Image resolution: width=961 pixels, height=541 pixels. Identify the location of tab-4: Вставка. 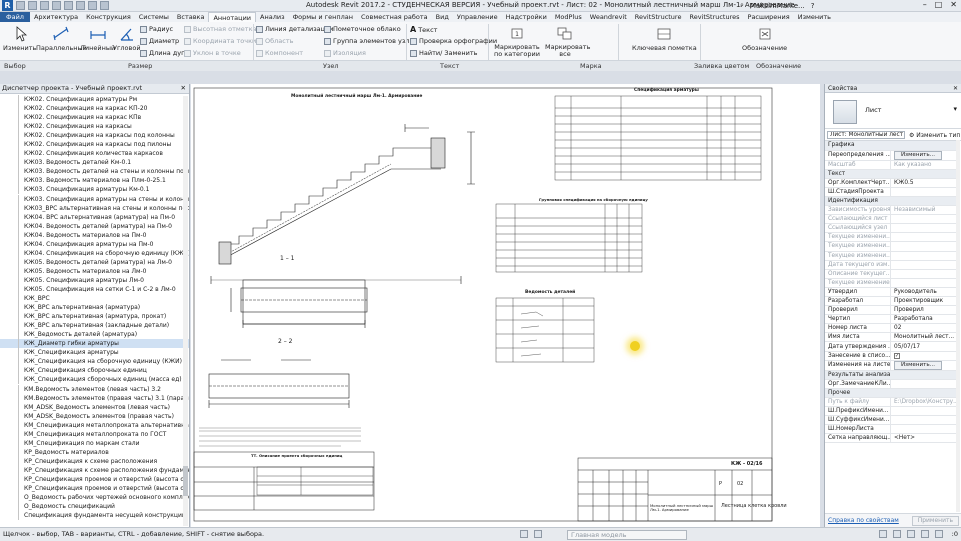
(191, 17).